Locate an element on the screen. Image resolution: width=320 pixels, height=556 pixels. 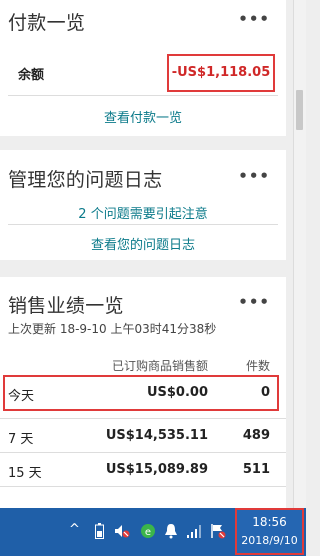
row-divider is located at coordinates (143, 486).